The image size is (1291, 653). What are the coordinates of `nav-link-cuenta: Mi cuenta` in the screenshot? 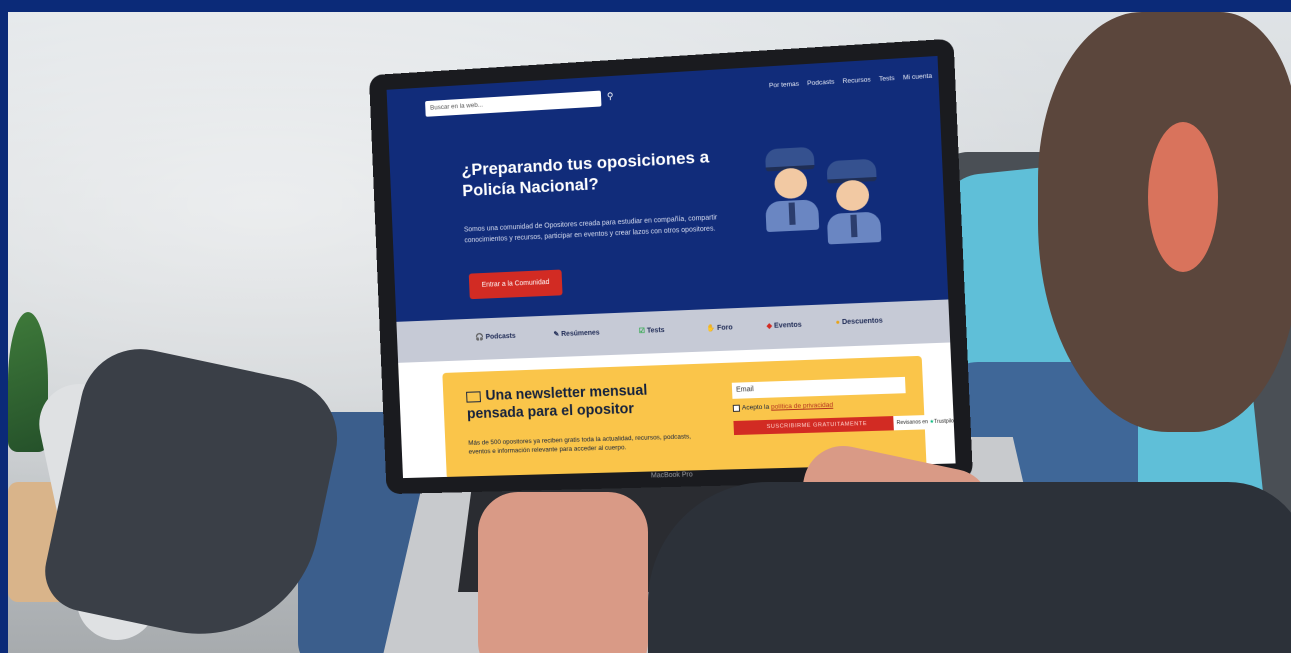 It's located at (918, 77).